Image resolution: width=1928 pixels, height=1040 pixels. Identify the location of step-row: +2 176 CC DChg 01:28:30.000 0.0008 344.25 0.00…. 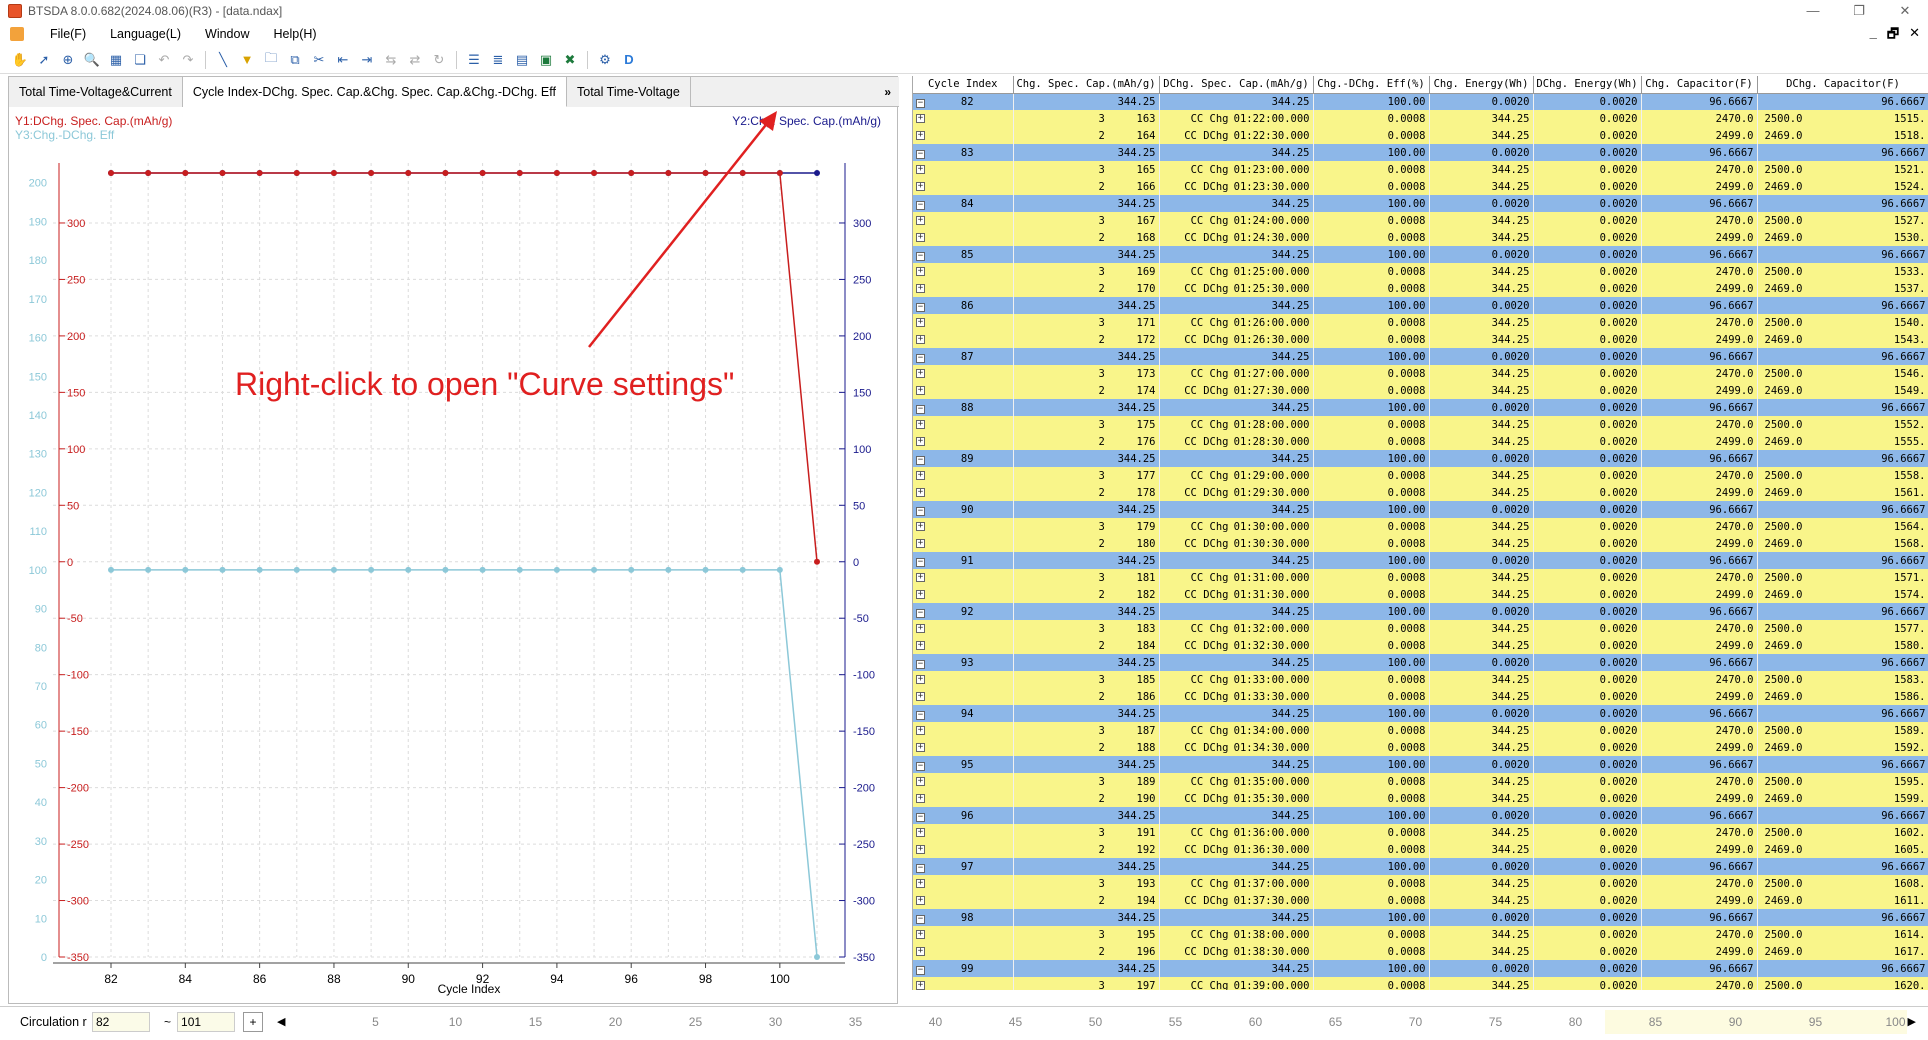
(1420, 441).